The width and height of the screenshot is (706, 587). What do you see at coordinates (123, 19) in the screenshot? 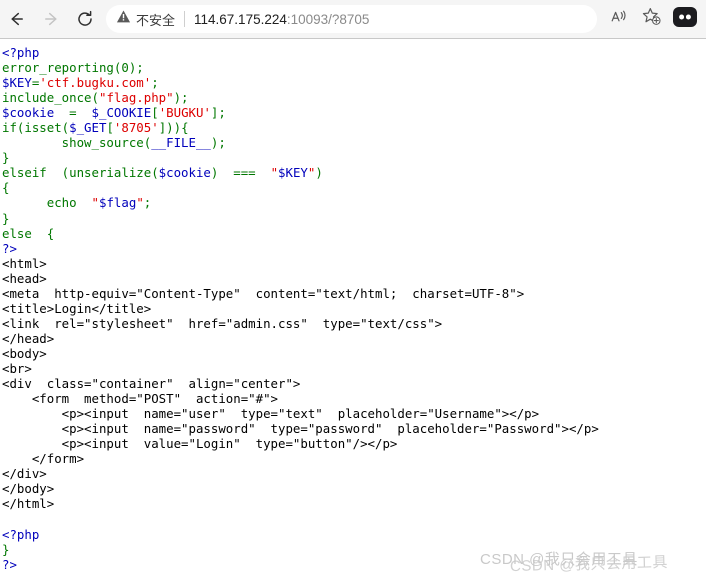
I see `warning-triangle-icon` at bounding box center [123, 19].